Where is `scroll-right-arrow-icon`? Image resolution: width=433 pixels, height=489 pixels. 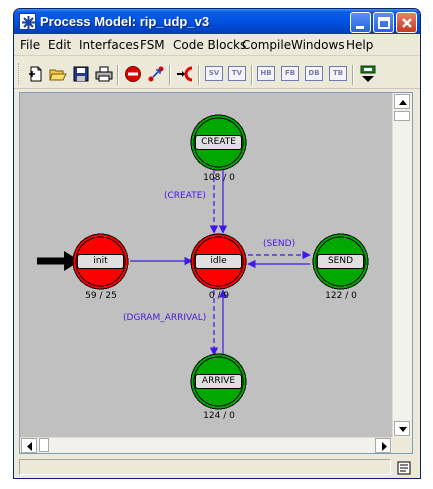 scroll-right-arrow-icon is located at coordinates (384, 446).